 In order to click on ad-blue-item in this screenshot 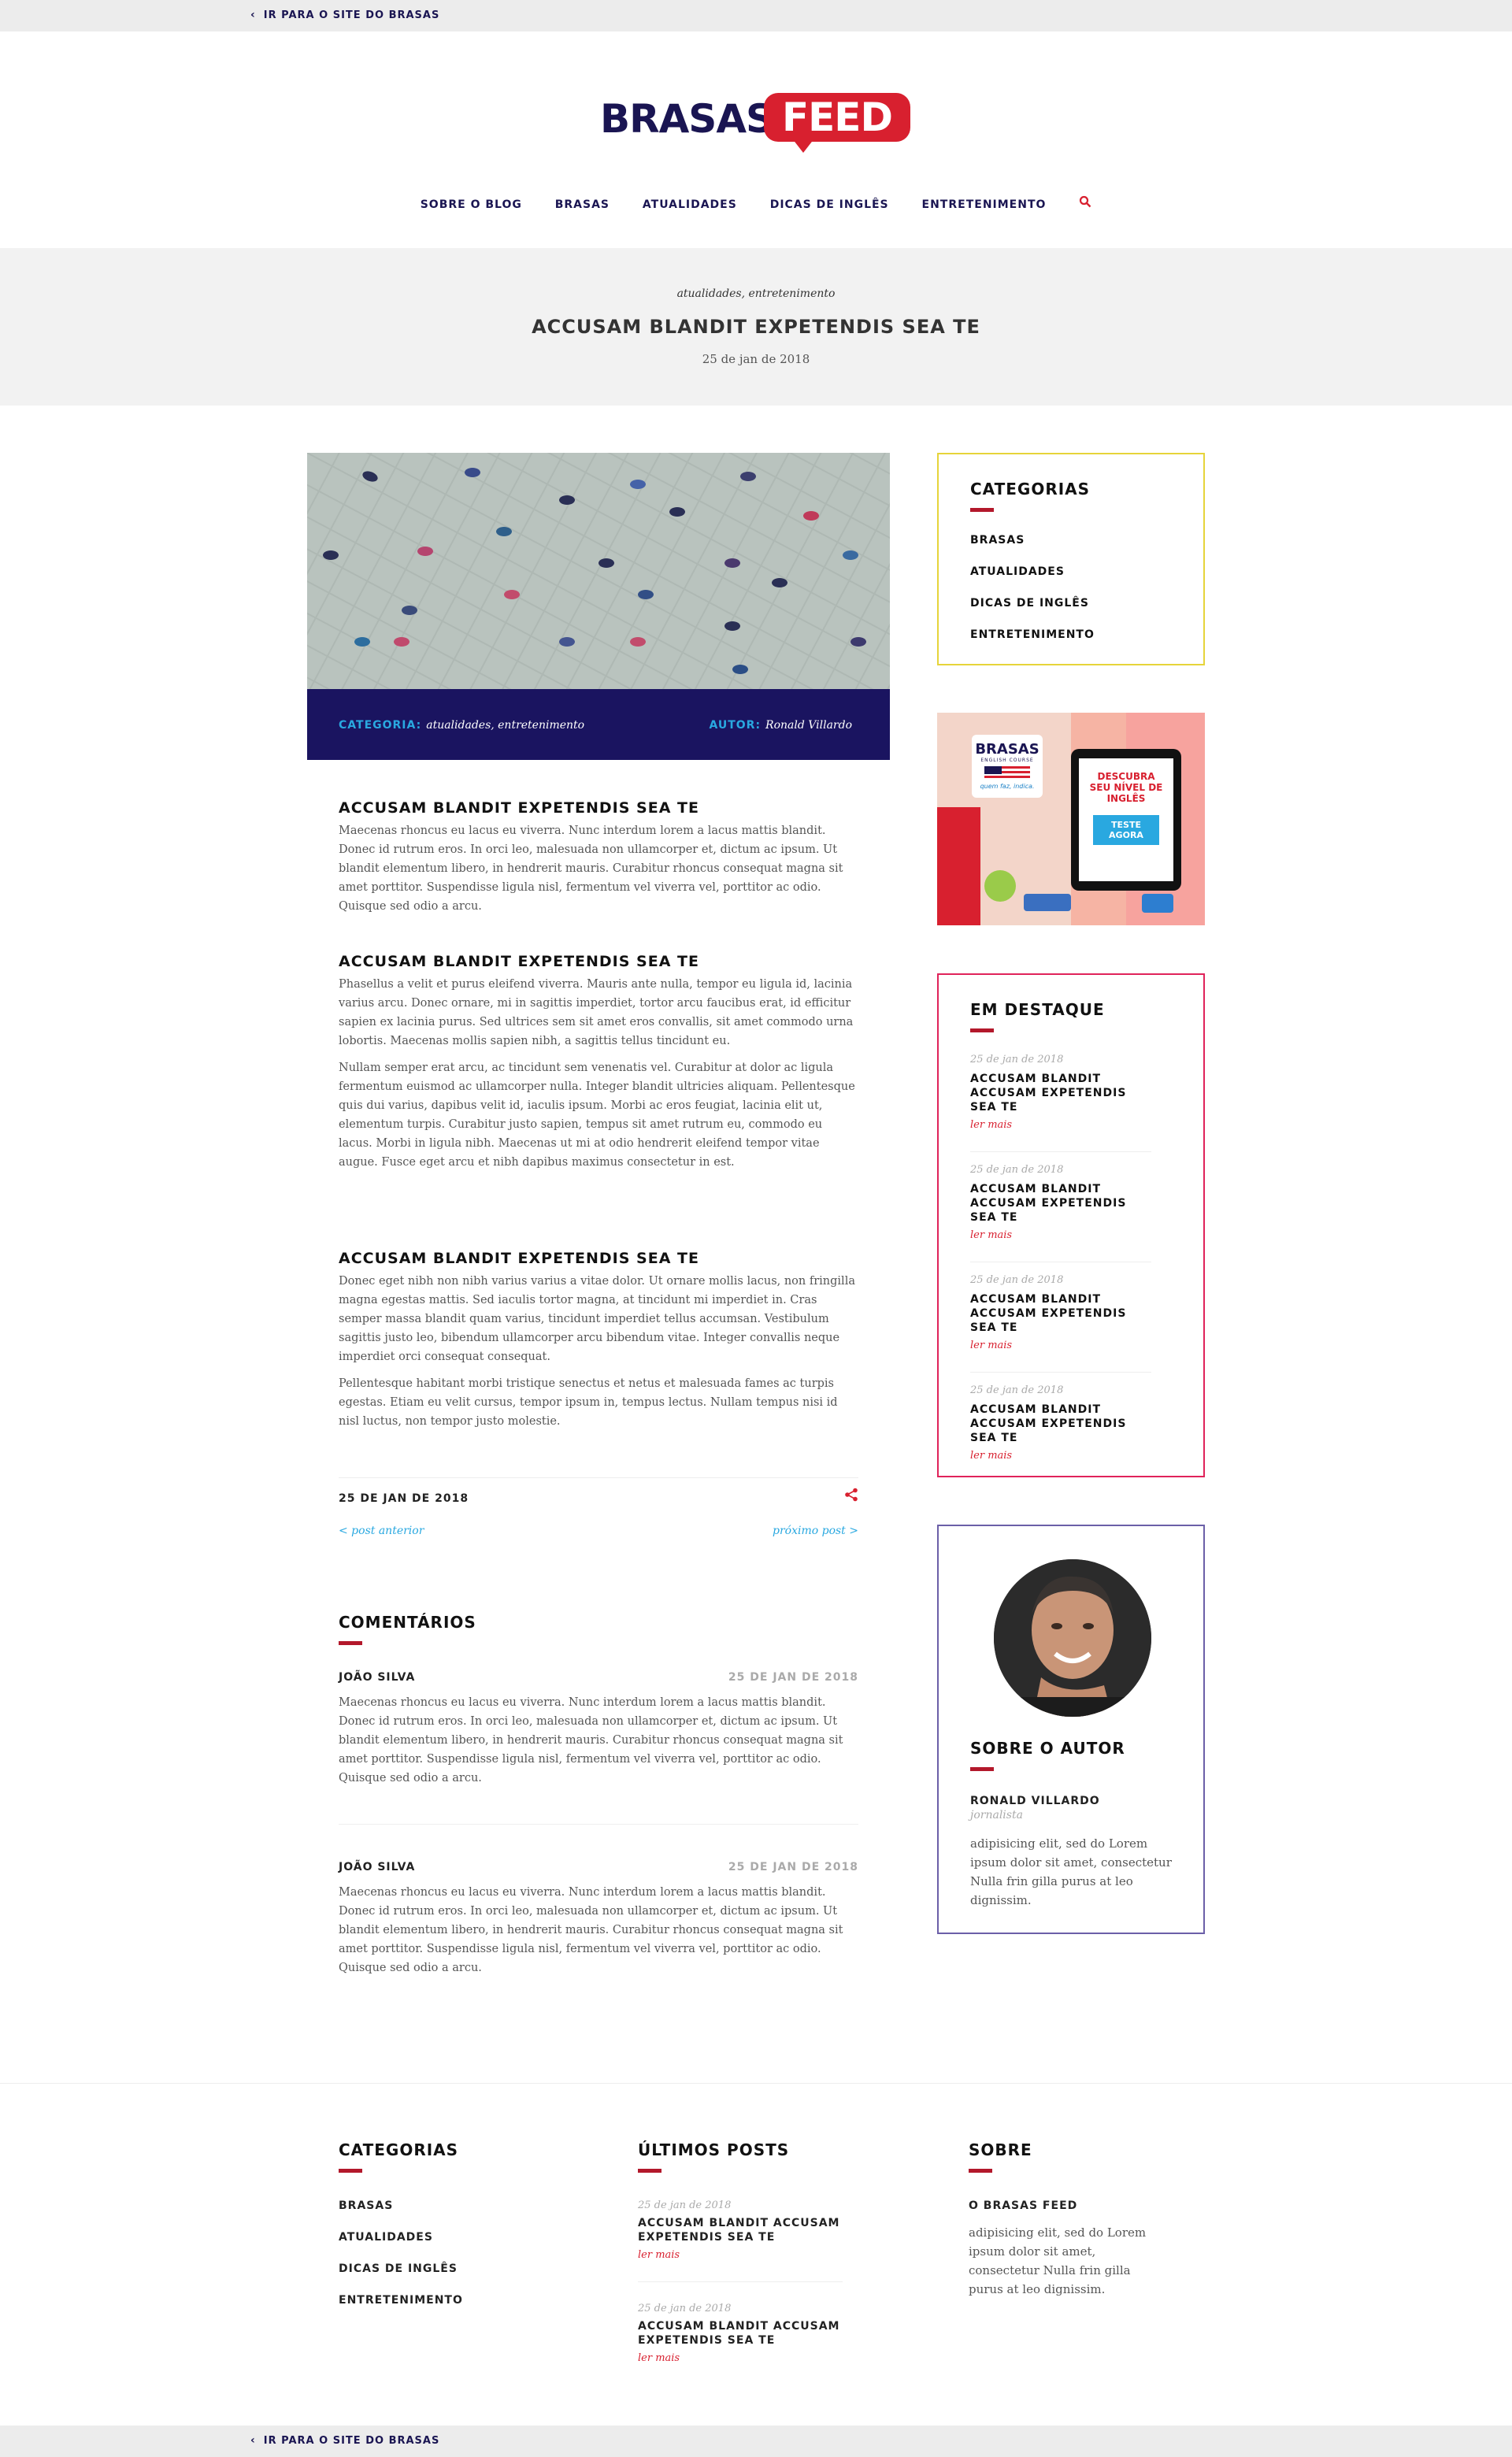, I will do `click(1047, 902)`.